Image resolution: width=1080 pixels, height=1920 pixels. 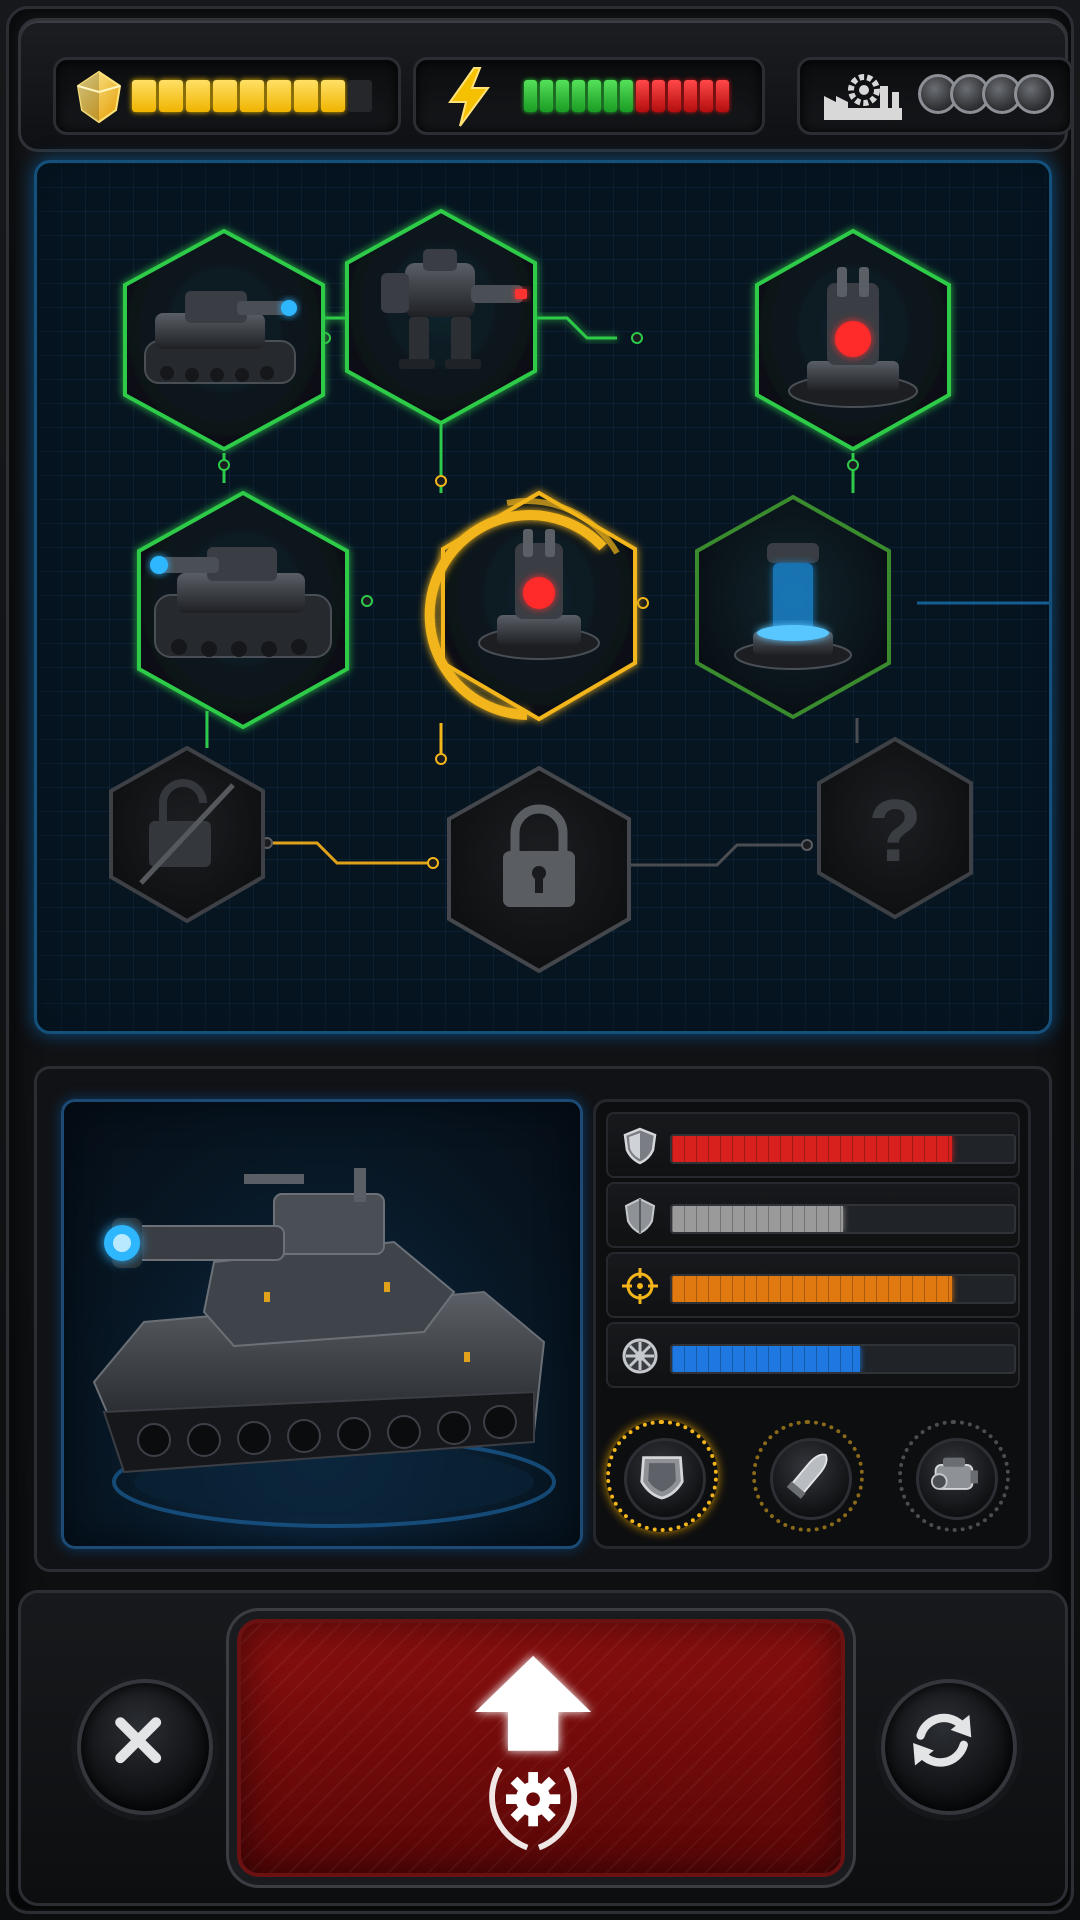 I want to click on speed-bar, so click(x=843, y=1359).